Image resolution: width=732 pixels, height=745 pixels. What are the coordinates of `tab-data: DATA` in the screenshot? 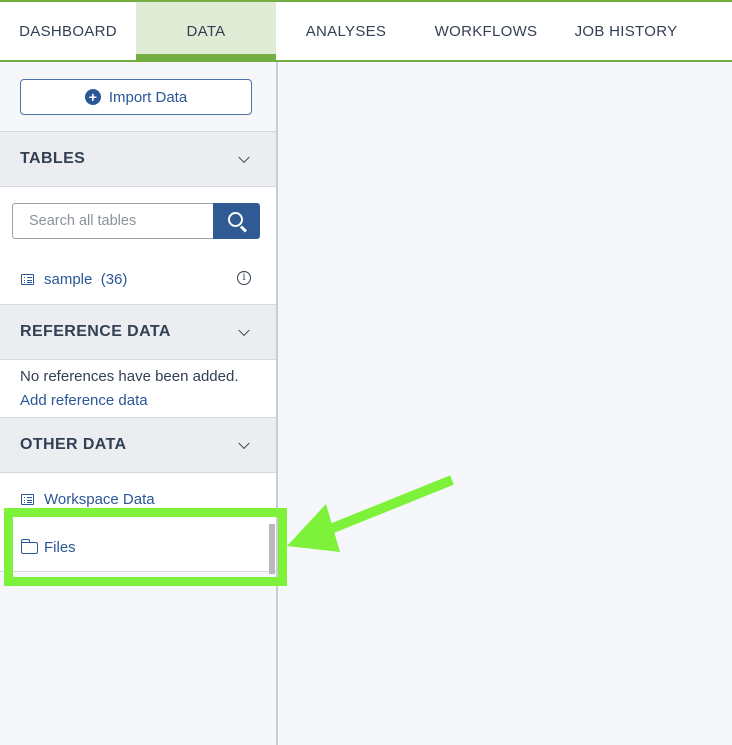 It's located at (206, 31).